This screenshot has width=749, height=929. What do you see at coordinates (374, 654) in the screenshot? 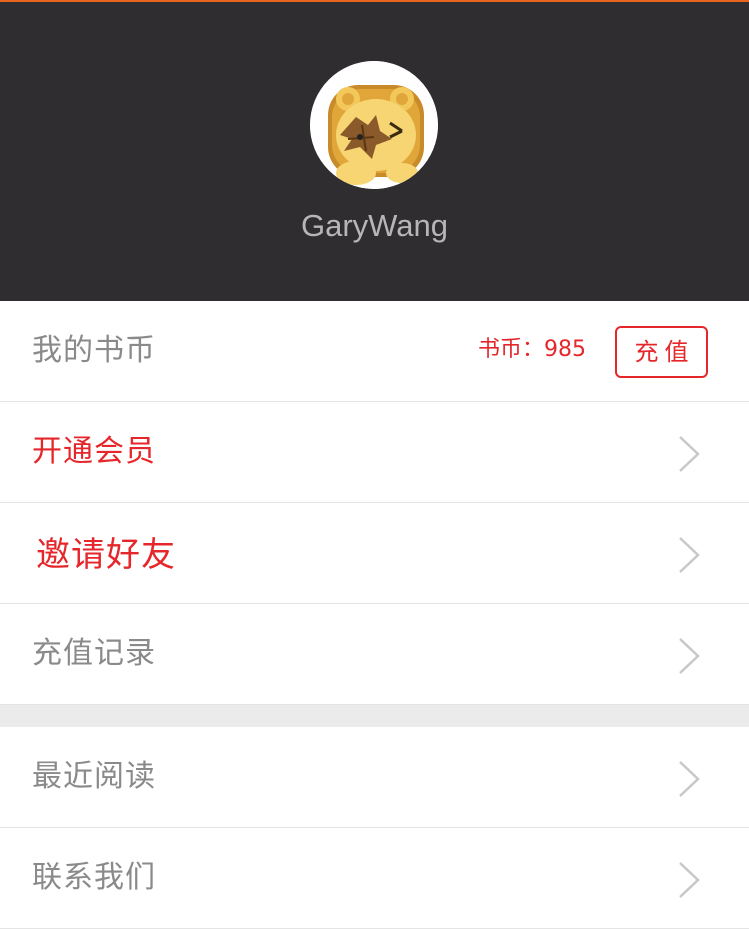
I see `menu-item-recharge-history: 充值记录` at bounding box center [374, 654].